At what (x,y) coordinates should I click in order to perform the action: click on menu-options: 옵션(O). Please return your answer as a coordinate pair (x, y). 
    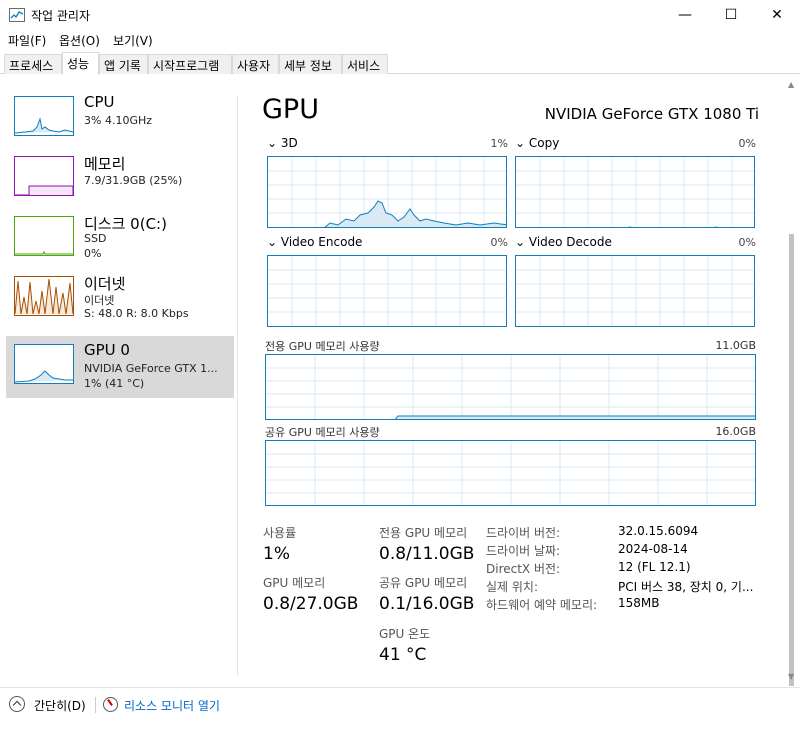
    Looking at the image, I should click on (79, 40).